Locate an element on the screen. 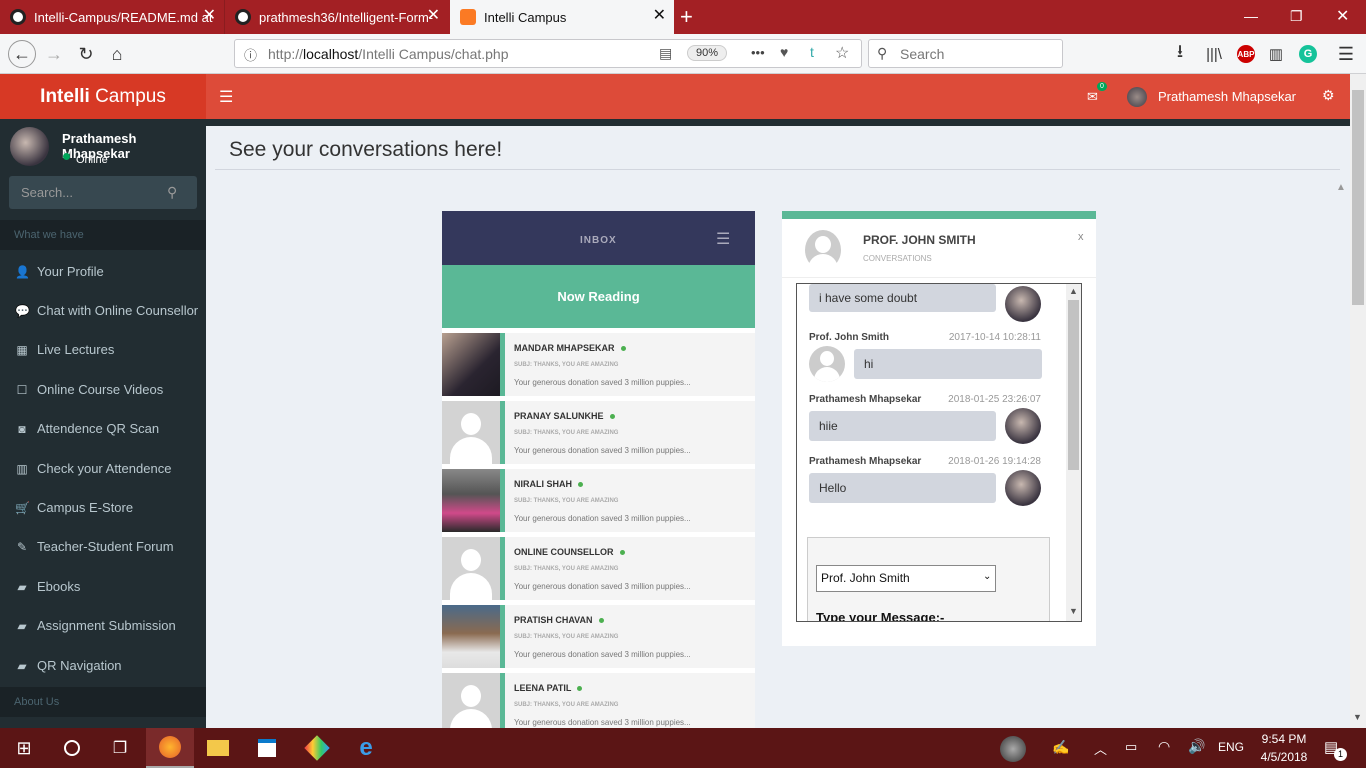 This screenshot has height=768, width=1366. chevron-down-icon: ⌄ is located at coordinates (987, 576).